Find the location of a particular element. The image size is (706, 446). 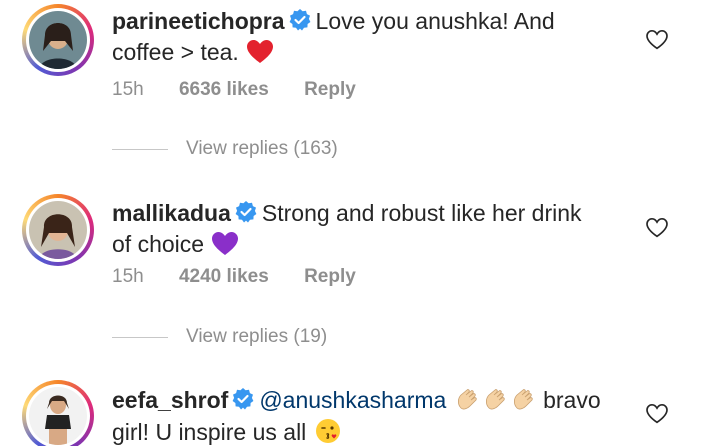

comment-meta: 15h 4240 likes Reply is located at coordinates (249, 277).